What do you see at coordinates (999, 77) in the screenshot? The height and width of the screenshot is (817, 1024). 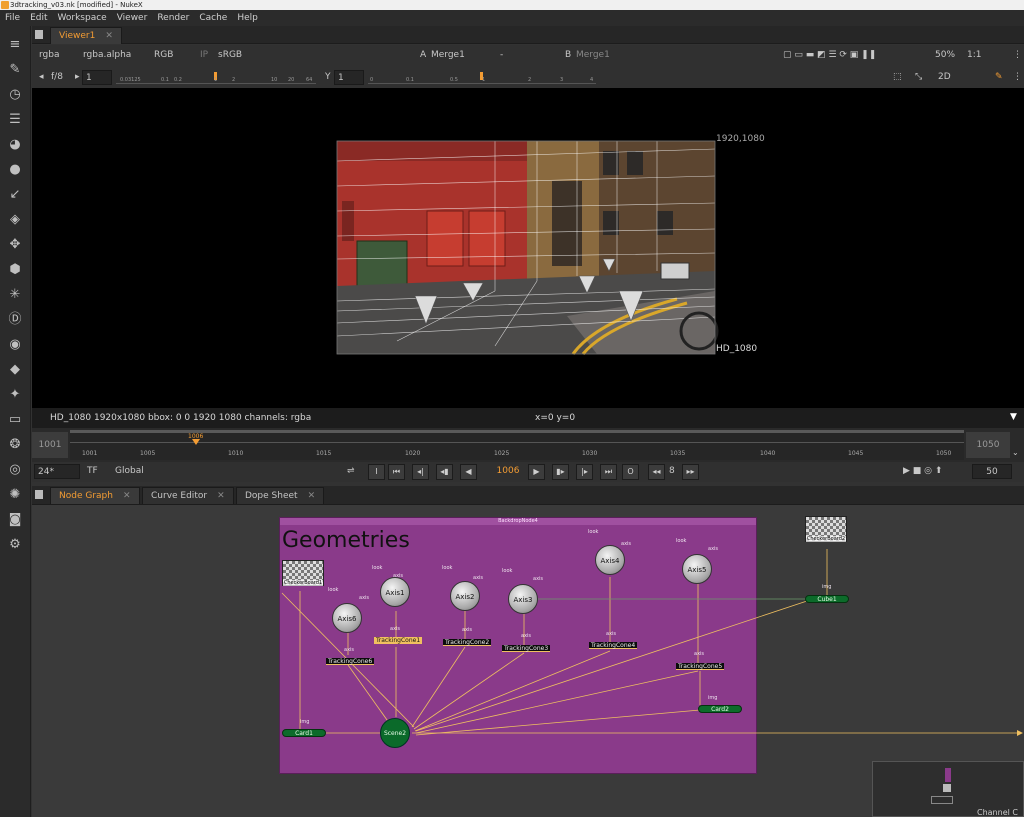 I see `paint-brush-icon: ✎` at bounding box center [999, 77].